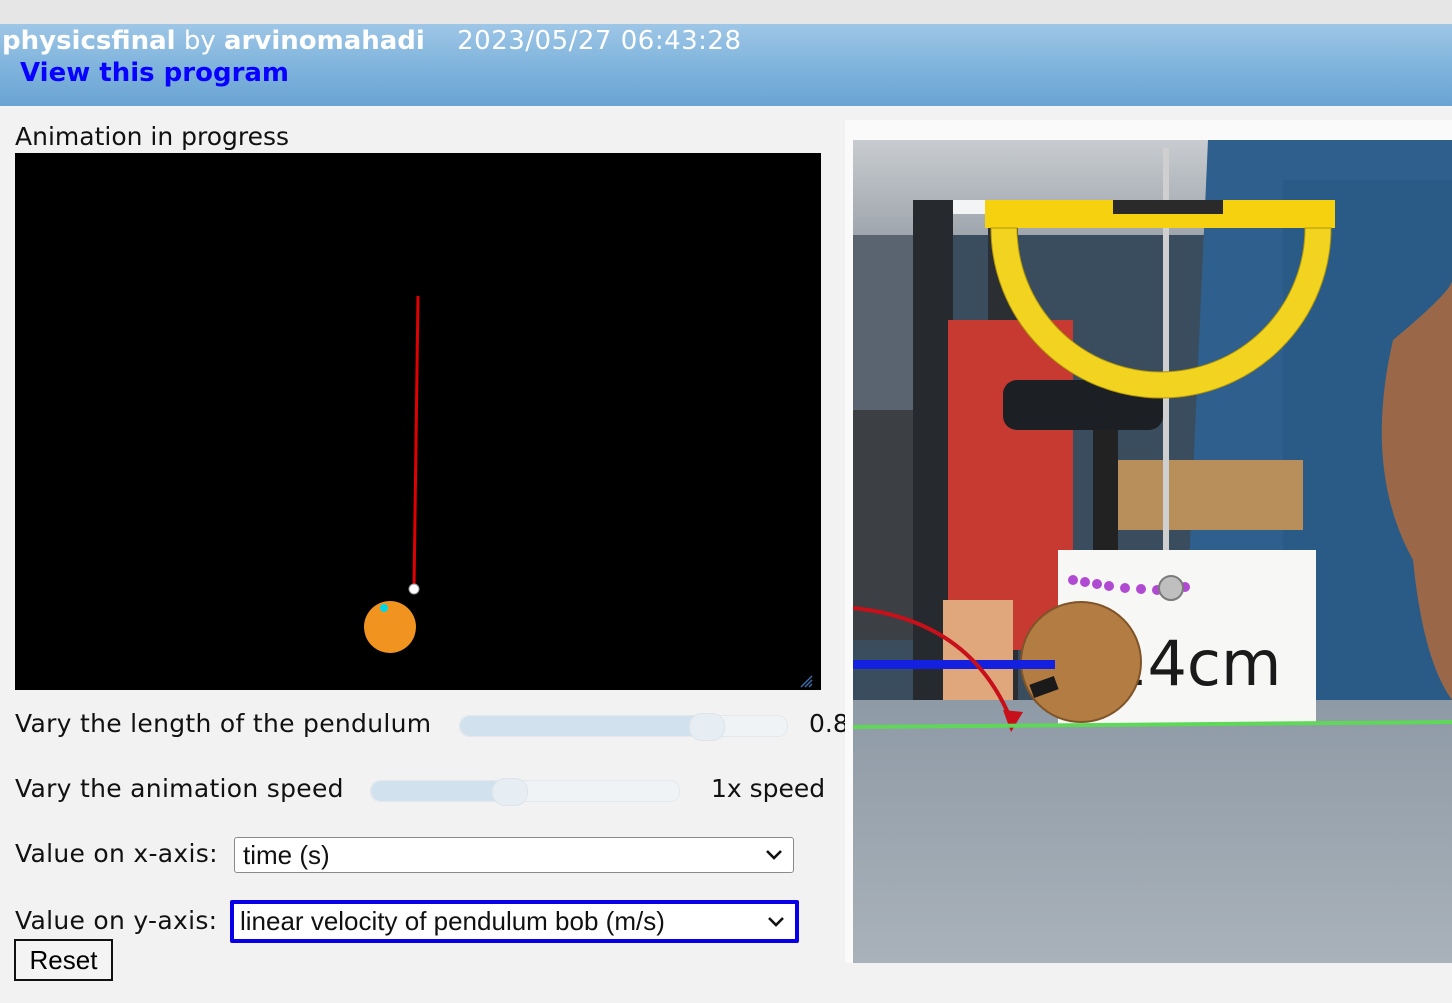 Image resolution: width=1452 pixels, height=1003 pixels. I want to click on resize-grip-icon, so click(806, 681).